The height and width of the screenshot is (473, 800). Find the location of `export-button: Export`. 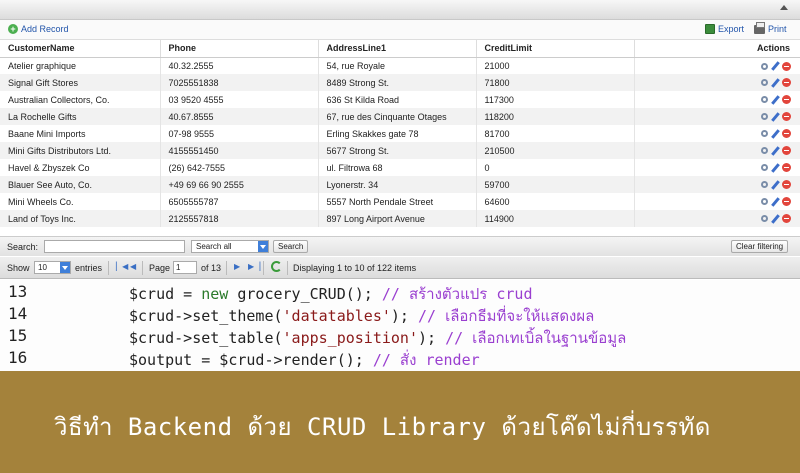

export-button: Export is located at coordinates (724, 29).